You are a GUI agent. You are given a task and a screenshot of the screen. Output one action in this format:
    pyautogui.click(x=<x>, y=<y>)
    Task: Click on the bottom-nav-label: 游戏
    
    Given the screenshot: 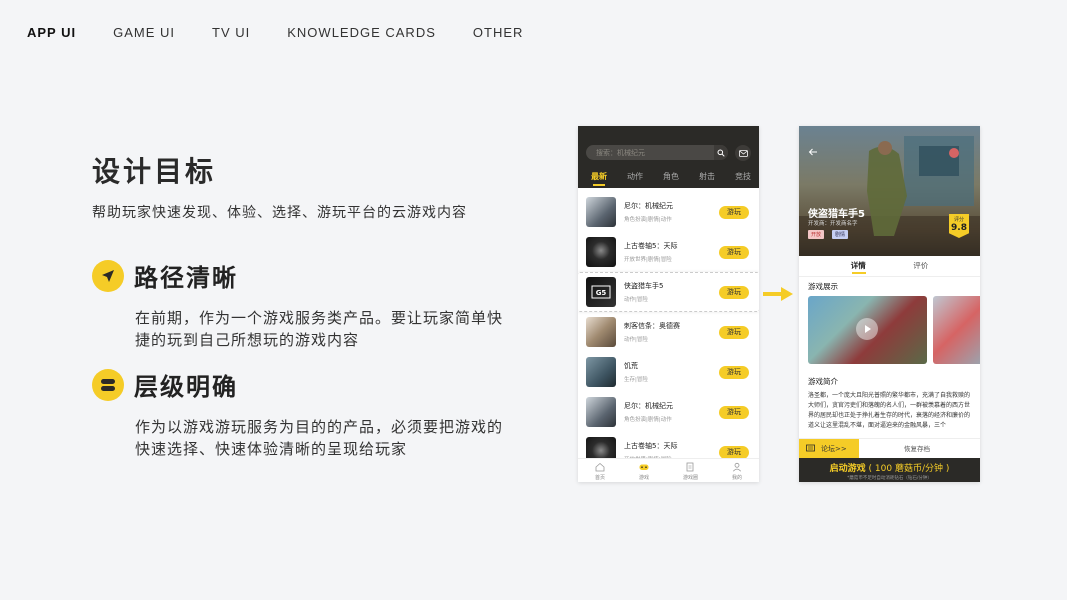 What is the action you would take?
    pyautogui.click(x=643, y=478)
    